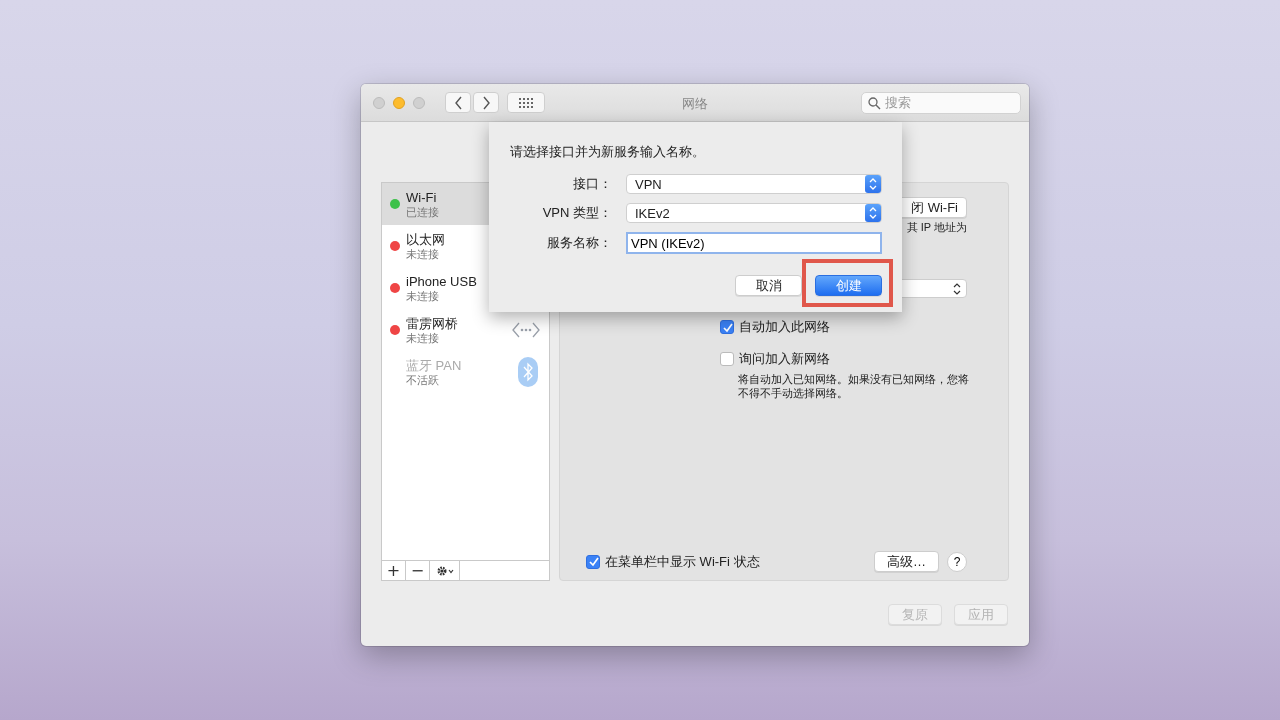 The height and width of the screenshot is (720, 1280). I want to click on popup-value: VPN, so click(648, 184).